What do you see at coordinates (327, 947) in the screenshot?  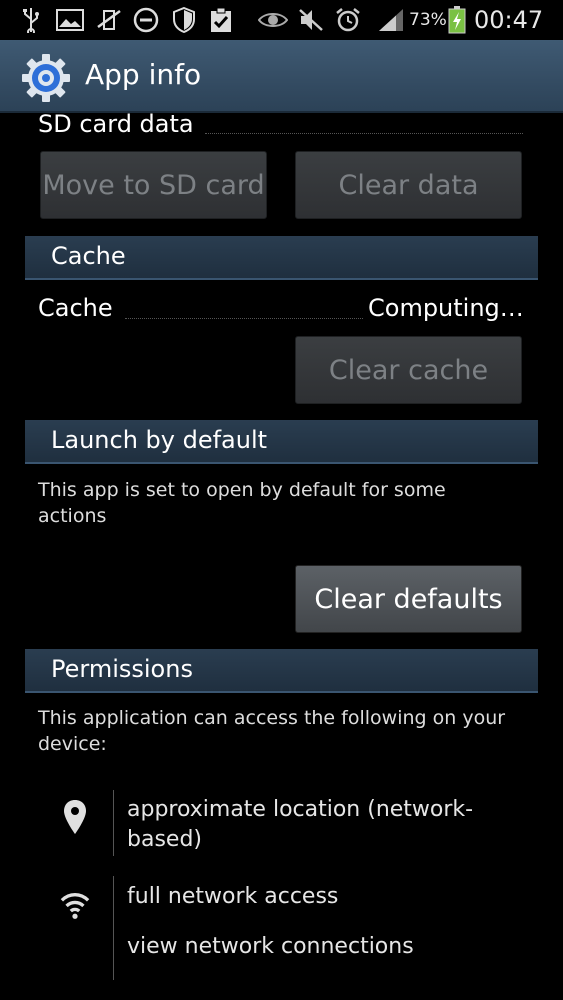 I see `permission-view-network-connections: view network connections` at bounding box center [327, 947].